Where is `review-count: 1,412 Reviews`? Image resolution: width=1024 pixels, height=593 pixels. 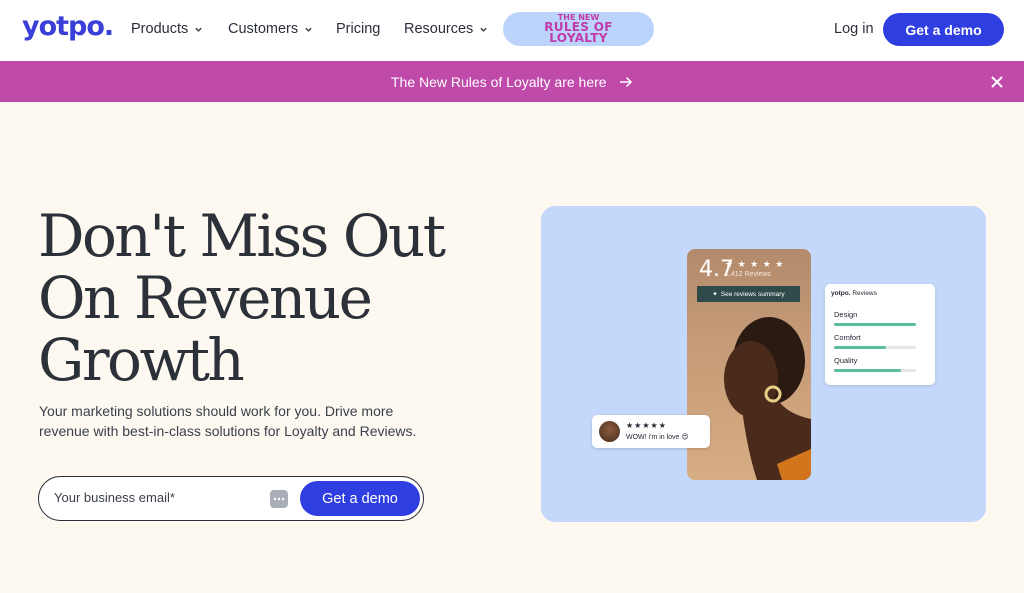 review-count: 1,412 Reviews is located at coordinates (748, 274).